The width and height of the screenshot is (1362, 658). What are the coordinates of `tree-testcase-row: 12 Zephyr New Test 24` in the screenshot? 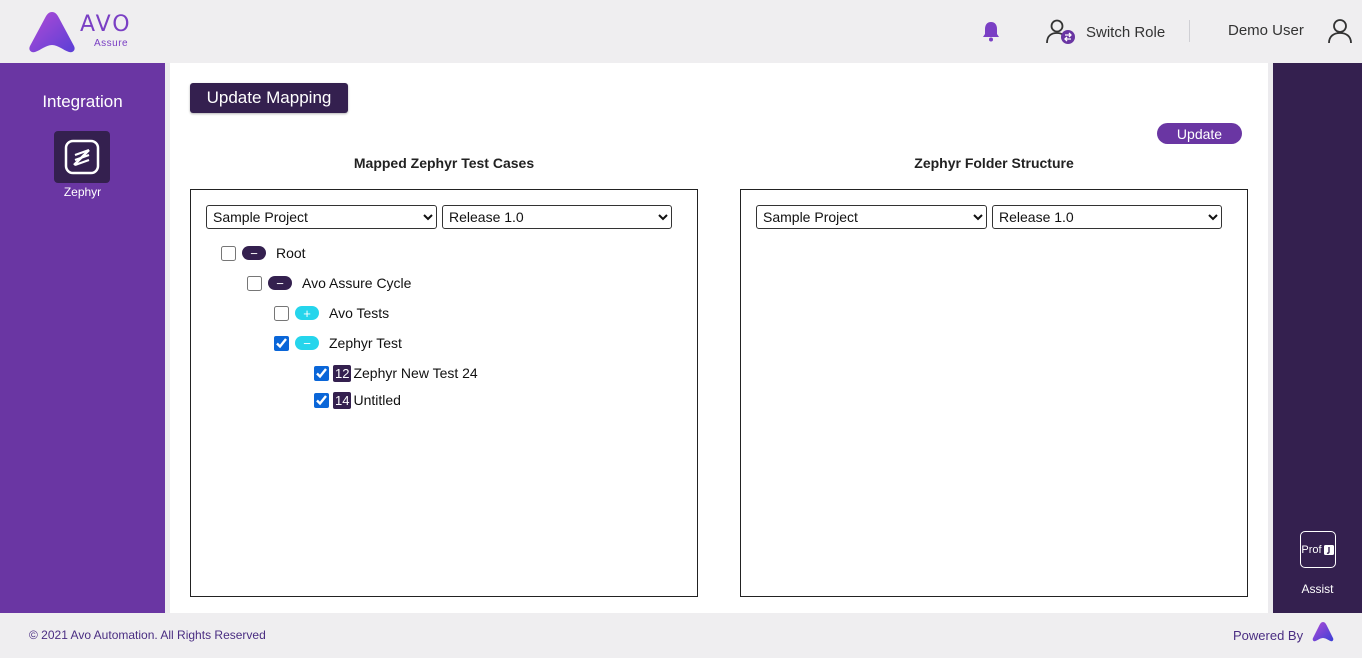 It's located at (396, 373).